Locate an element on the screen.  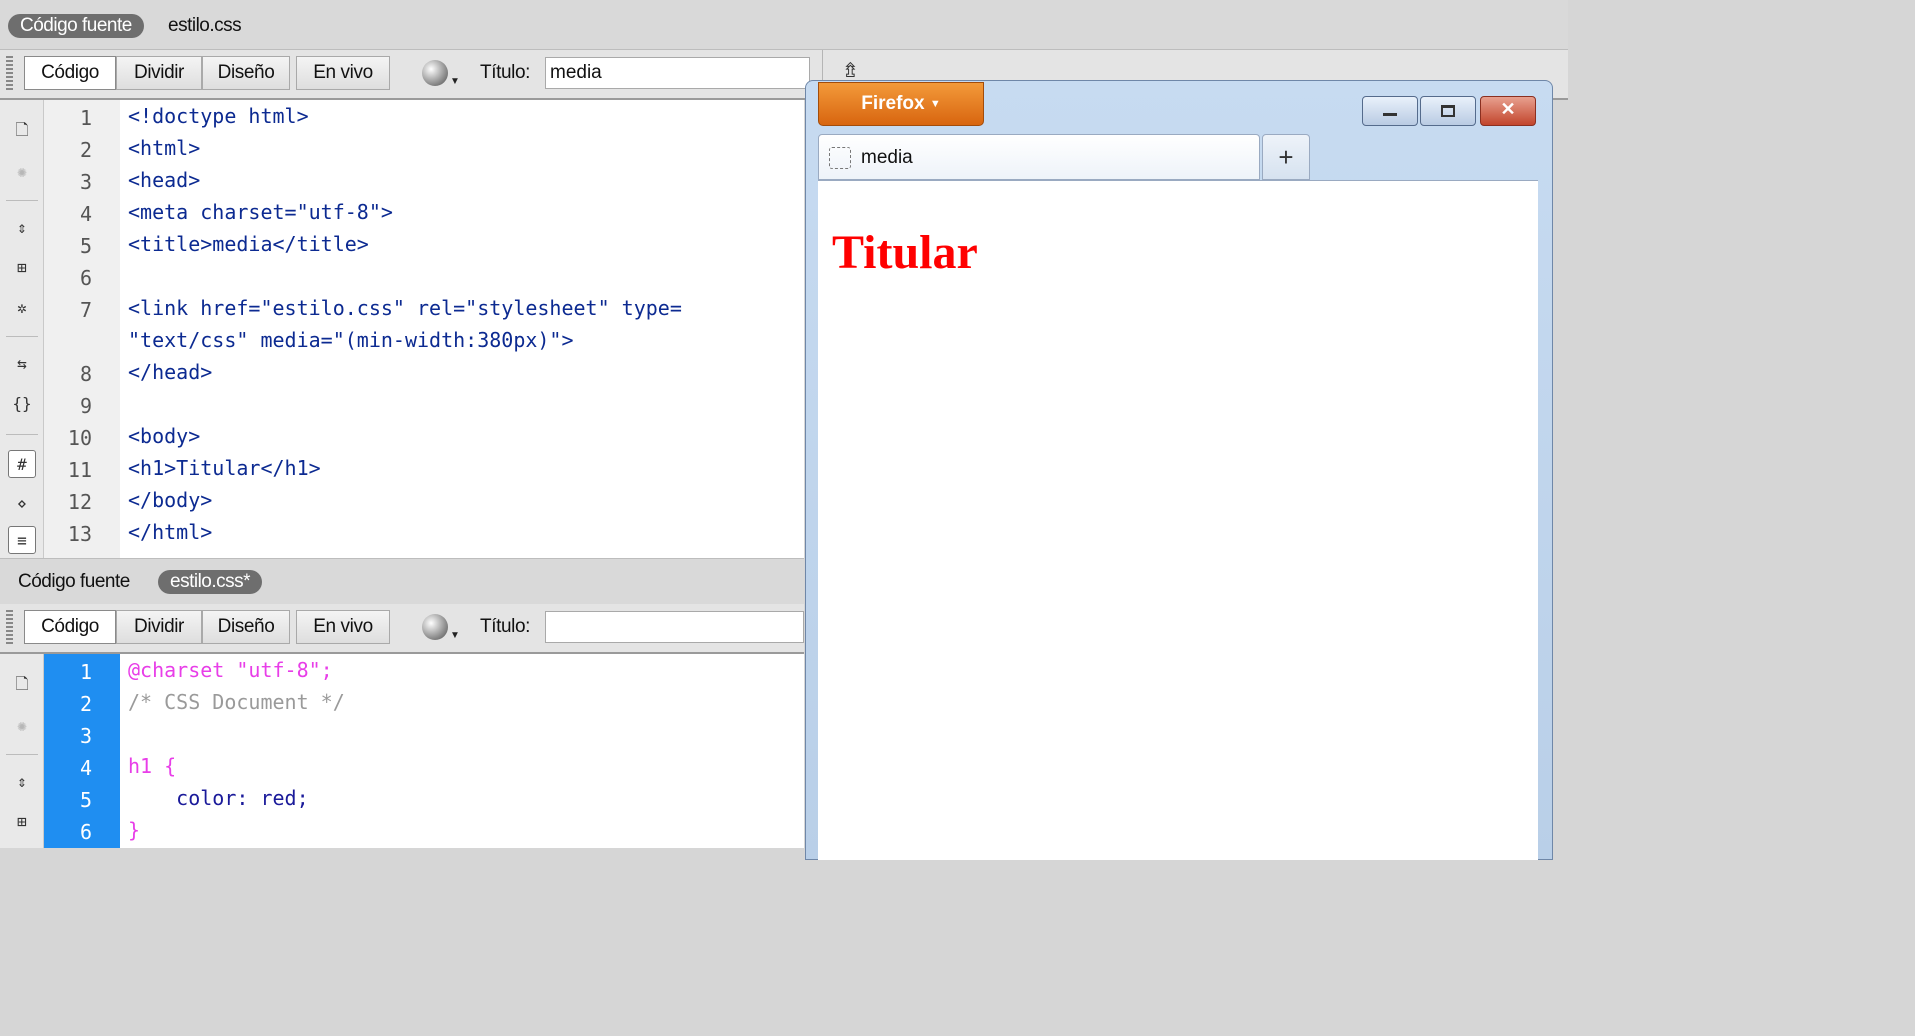
code-line: } is located at coordinates (134, 830).